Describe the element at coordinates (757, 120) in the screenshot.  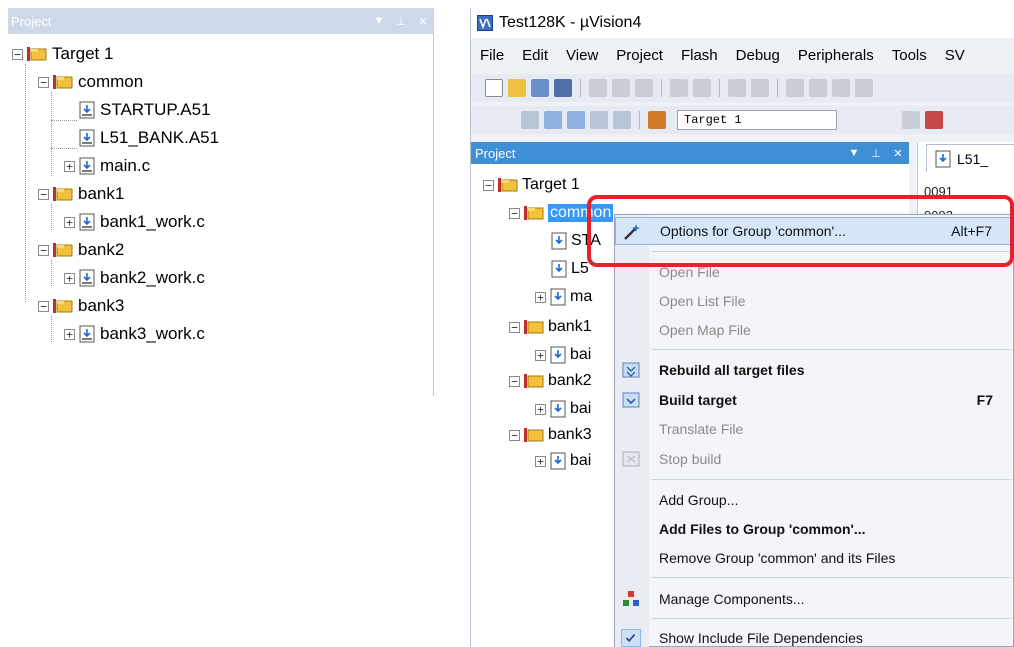
I see `target-select: Target 1` at that location.